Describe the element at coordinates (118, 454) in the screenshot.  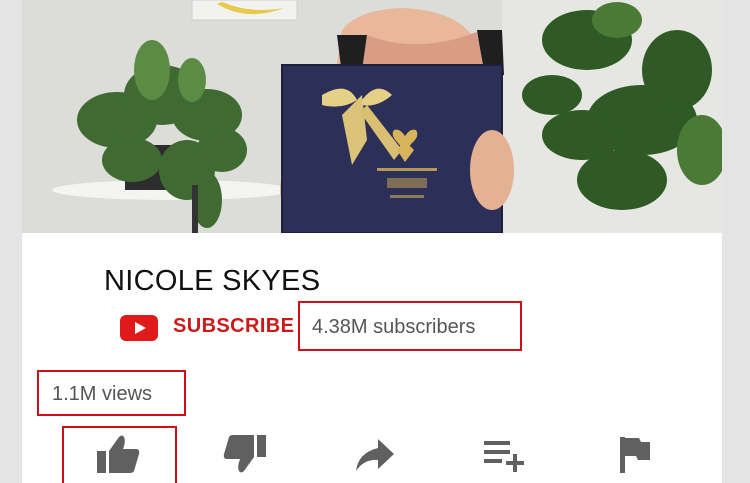
I see `thumbs-up-icon` at that location.